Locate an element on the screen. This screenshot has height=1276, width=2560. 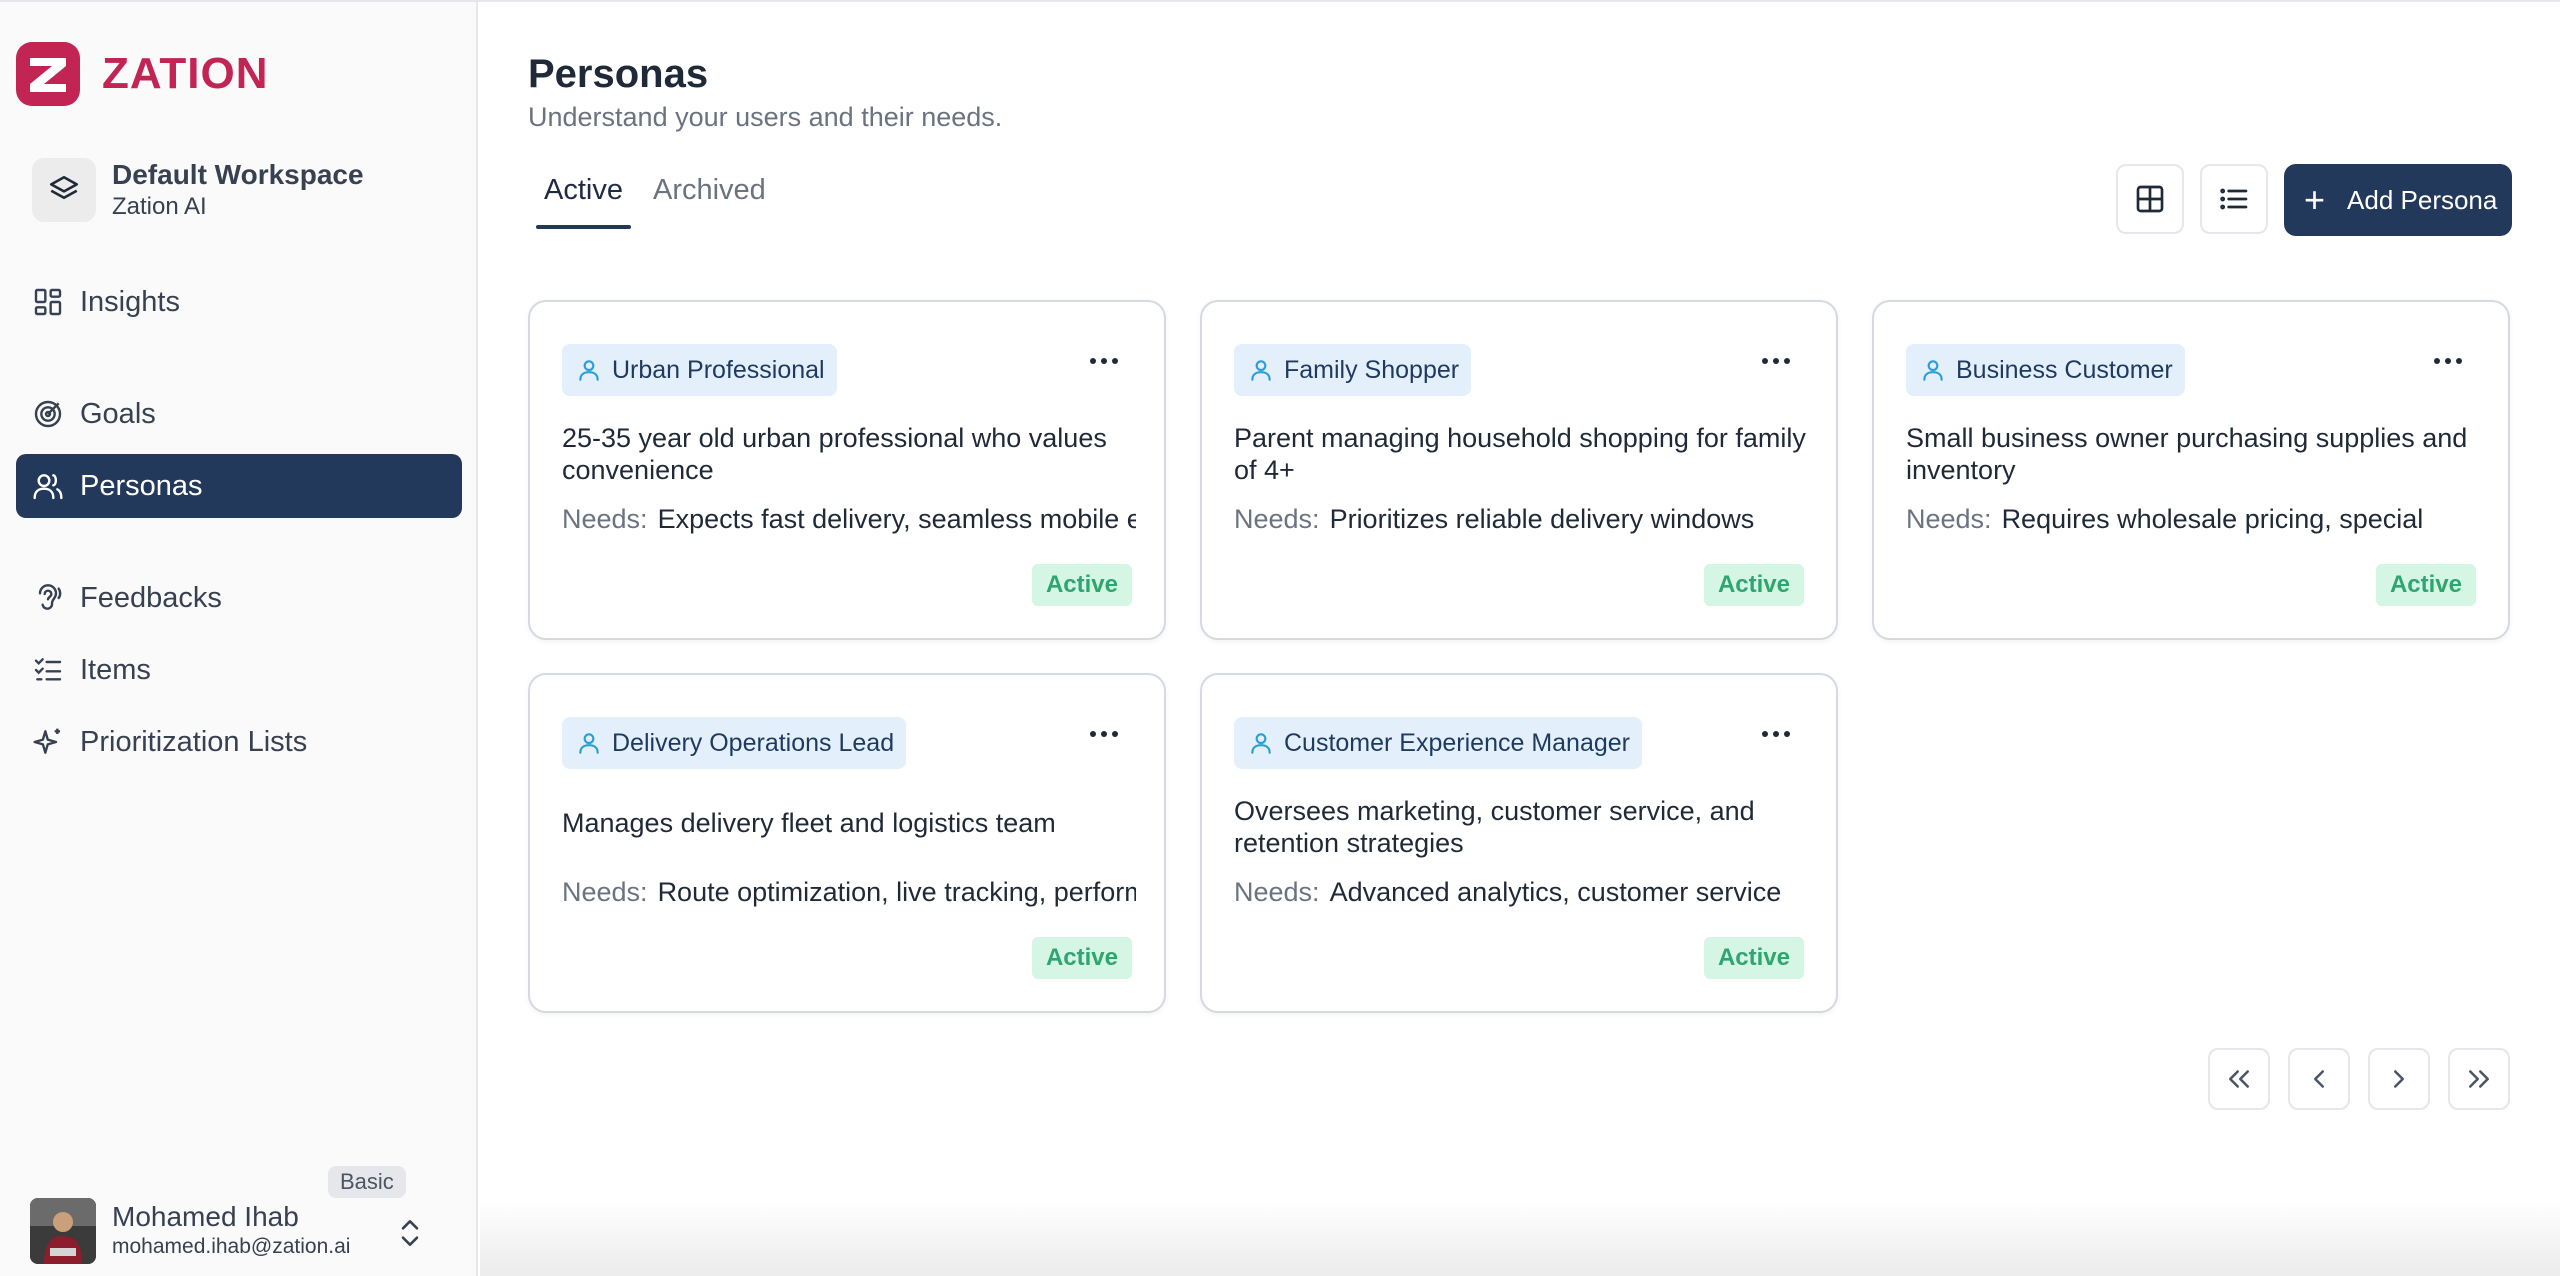
ear-icon is located at coordinates (50, 597).